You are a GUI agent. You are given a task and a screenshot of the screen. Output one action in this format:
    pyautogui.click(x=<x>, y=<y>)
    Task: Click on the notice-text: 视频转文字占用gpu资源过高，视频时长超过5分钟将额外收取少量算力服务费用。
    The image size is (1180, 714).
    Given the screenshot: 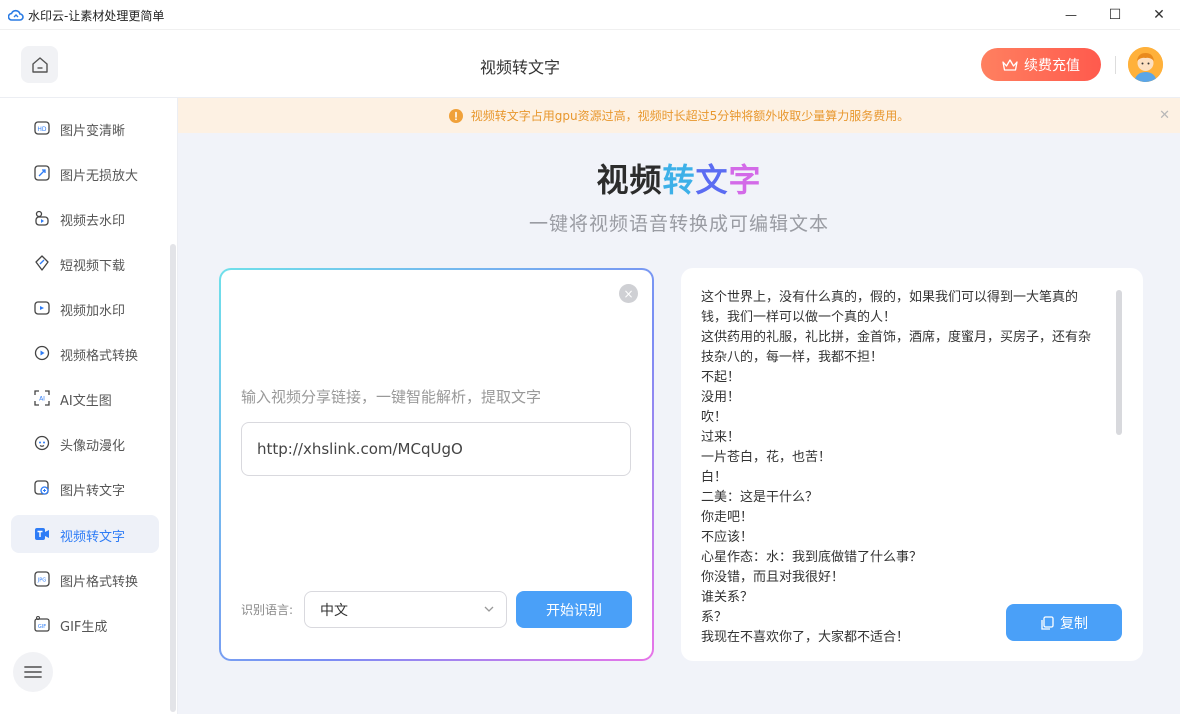 What is the action you would take?
    pyautogui.click(x=690, y=116)
    